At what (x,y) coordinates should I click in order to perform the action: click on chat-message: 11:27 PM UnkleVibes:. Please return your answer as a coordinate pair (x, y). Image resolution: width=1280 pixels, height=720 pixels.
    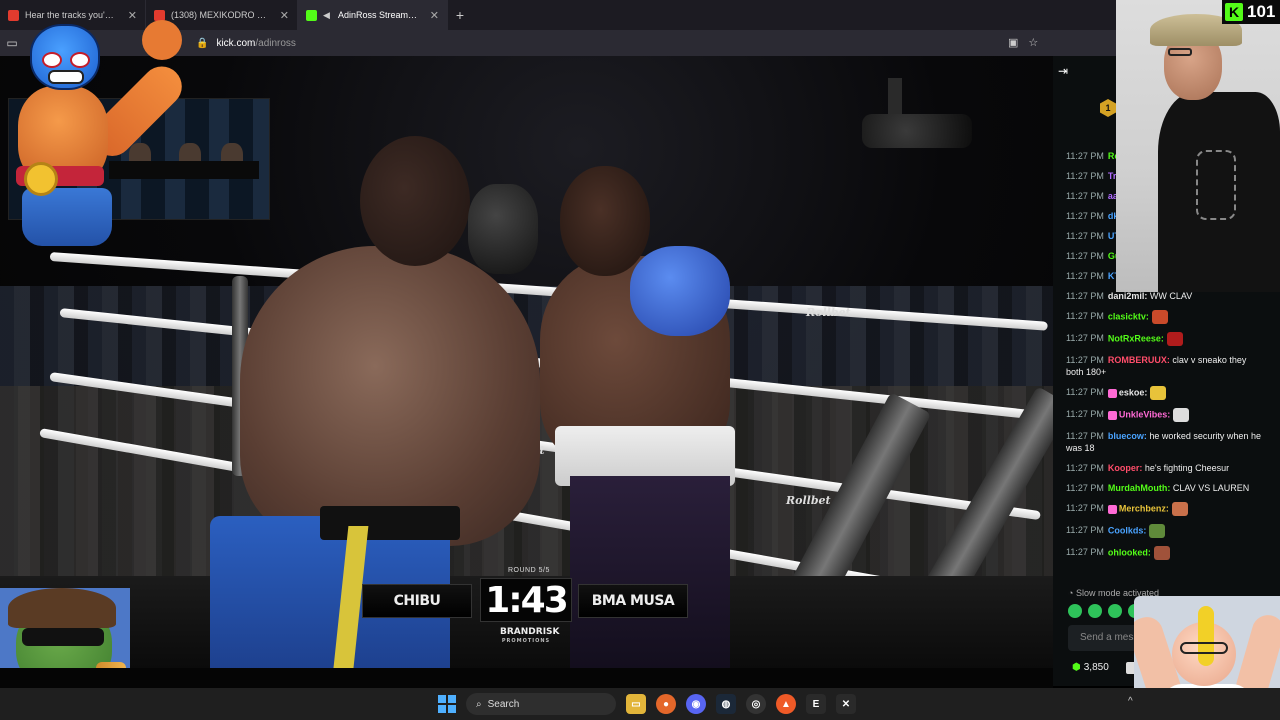
    Looking at the image, I should click on (1164, 415).